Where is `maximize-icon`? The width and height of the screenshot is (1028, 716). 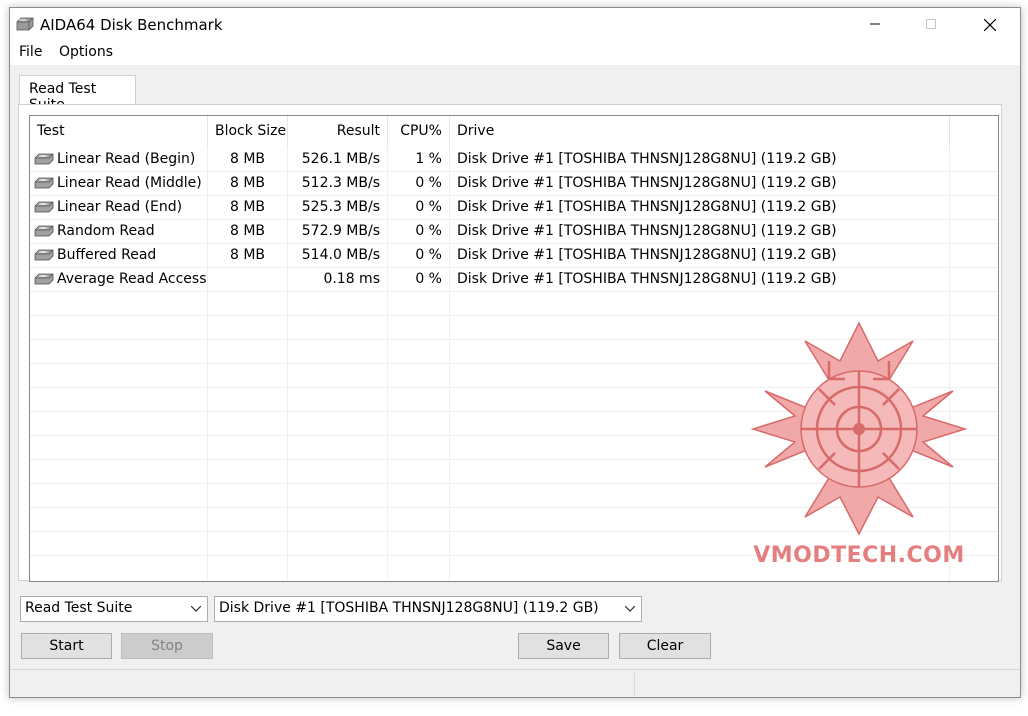 maximize-icon is located at coordinates (931, 24).